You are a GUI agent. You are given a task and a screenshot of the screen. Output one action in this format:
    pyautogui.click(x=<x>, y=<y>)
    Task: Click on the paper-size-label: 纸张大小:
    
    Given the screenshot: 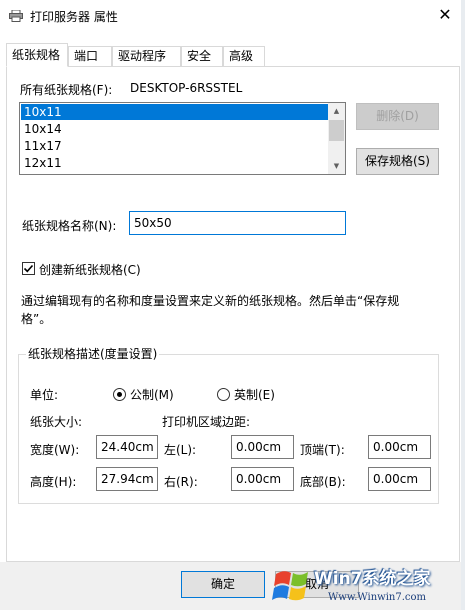 What is the action you would take?
    pyautogui.click(x=56, y=422)
    